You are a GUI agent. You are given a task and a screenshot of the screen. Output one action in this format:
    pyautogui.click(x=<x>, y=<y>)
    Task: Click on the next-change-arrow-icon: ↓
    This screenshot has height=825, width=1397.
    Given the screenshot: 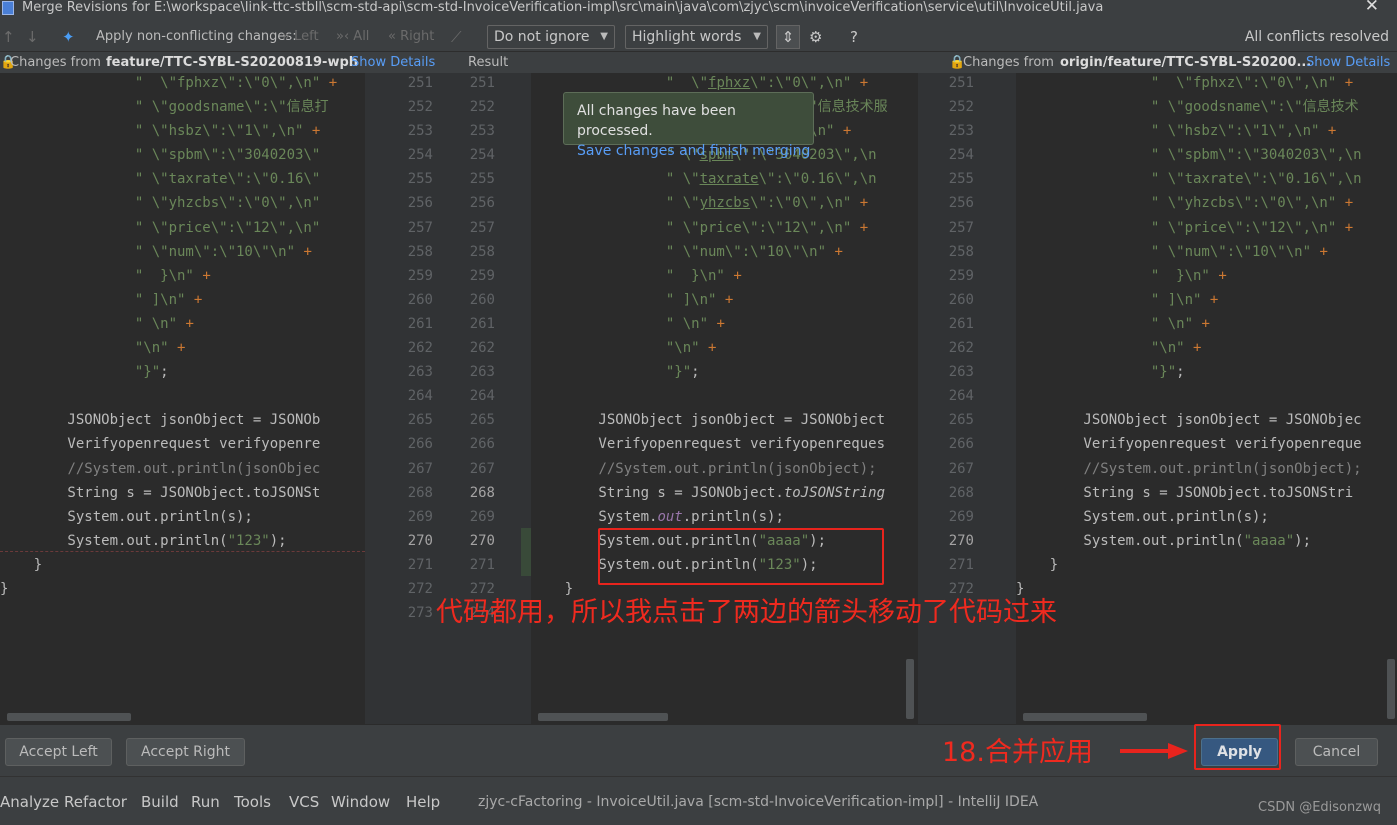 What is the action you would take?
    pyautogui.click(x=32, y=37)
    